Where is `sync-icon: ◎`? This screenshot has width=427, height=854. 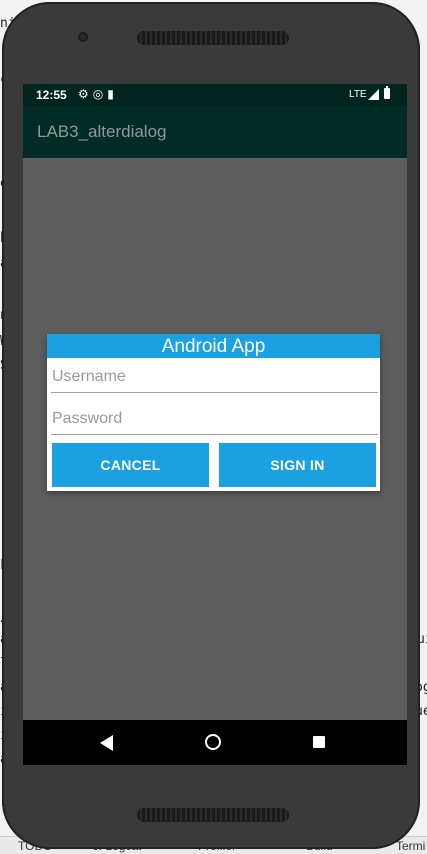
sync-icon: ◎ is located at coordinates (100, 94).